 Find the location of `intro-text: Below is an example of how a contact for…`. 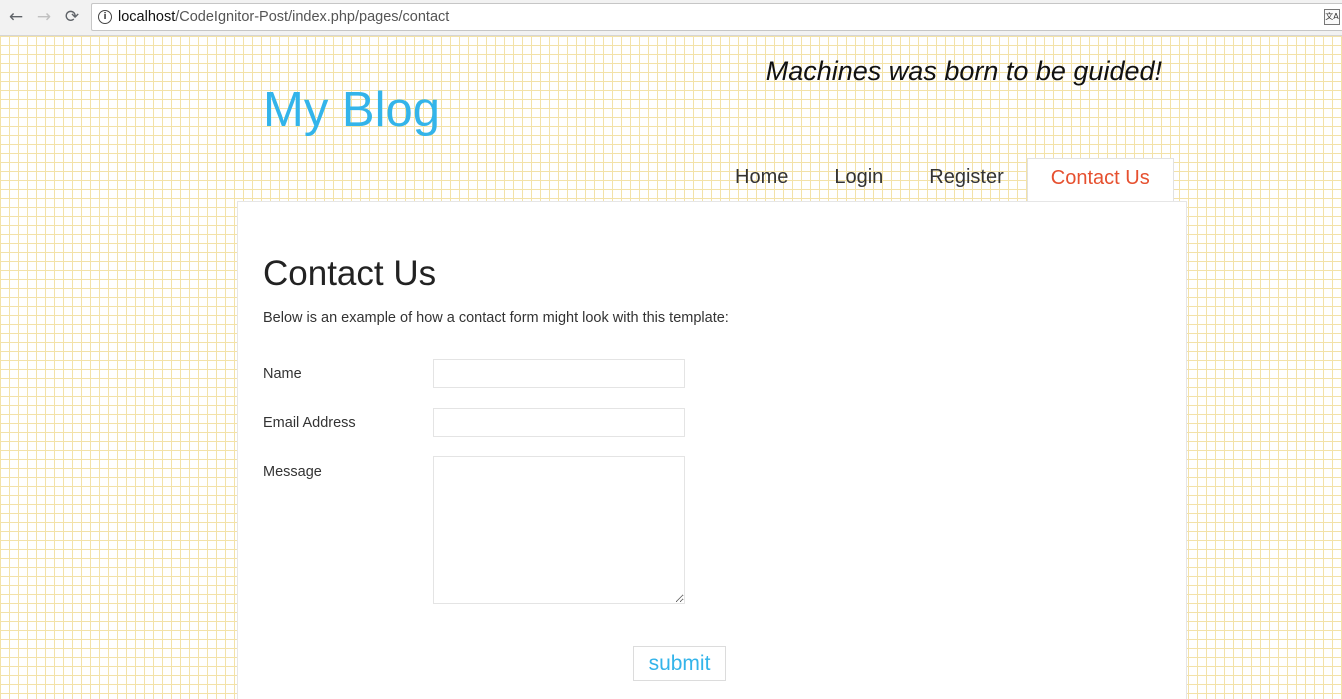

intro-text: Below is an example of how a contact for… is located at coordinates (496, 318).